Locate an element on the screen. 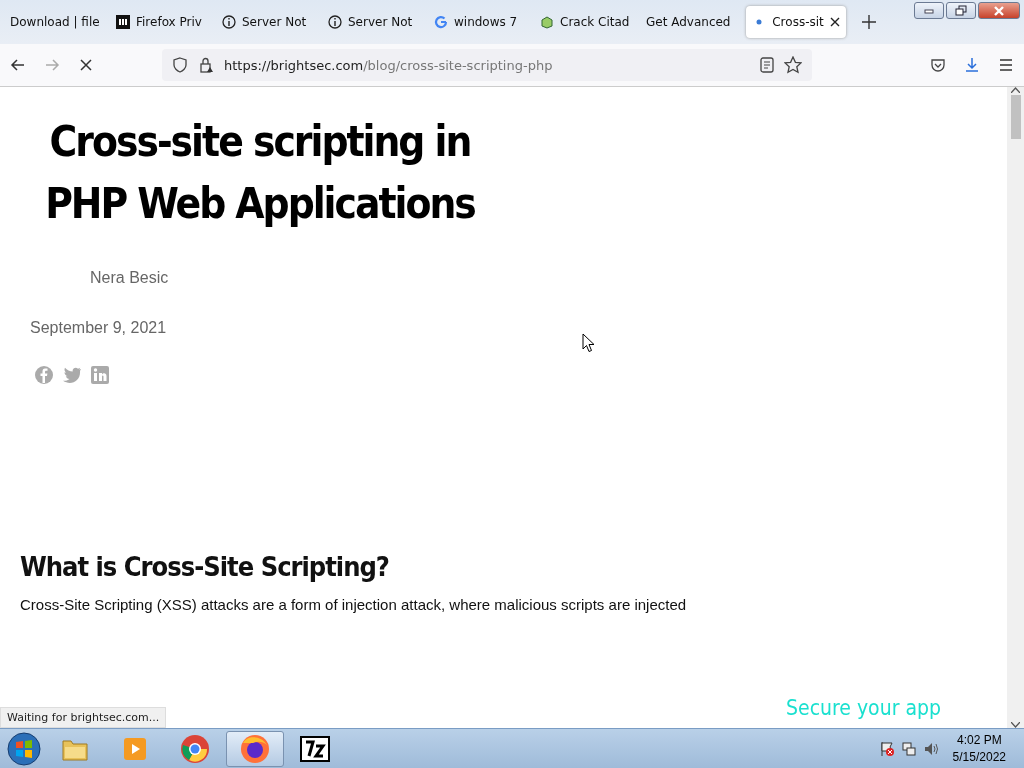 Image resolution: width=1024 pixels, height=768 pixels. url-text: https://brightsec.com/blog/cross-site-scripting-php is located at coordinates (388, 65).